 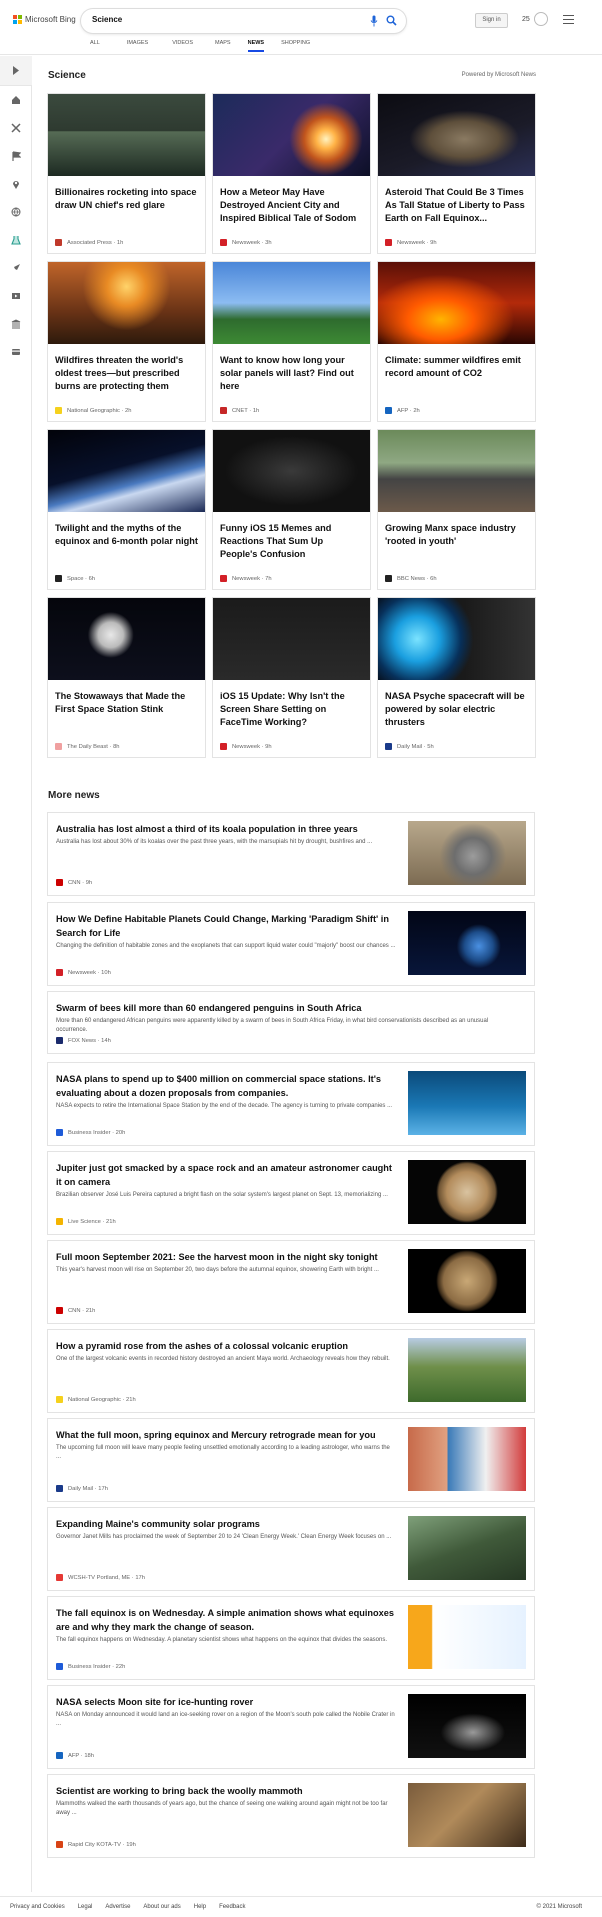 I want to click on tab-maps: MAPS, so click(x=223, y=46).